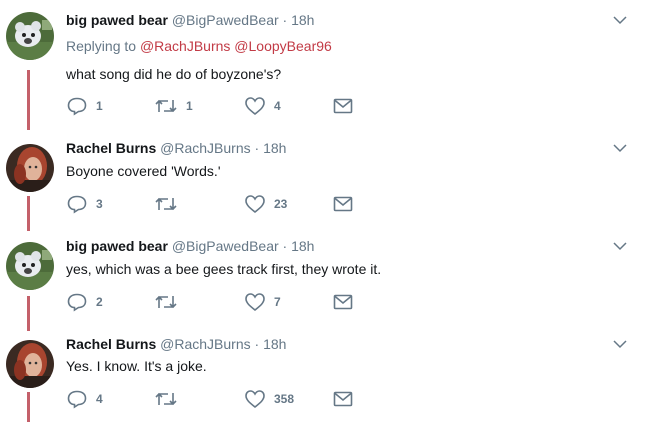 The height and width of the screenshot is (422, 650). Describe the element at coordinates (265, 204) in the screenshot. I see `like-button: 23` at that location.